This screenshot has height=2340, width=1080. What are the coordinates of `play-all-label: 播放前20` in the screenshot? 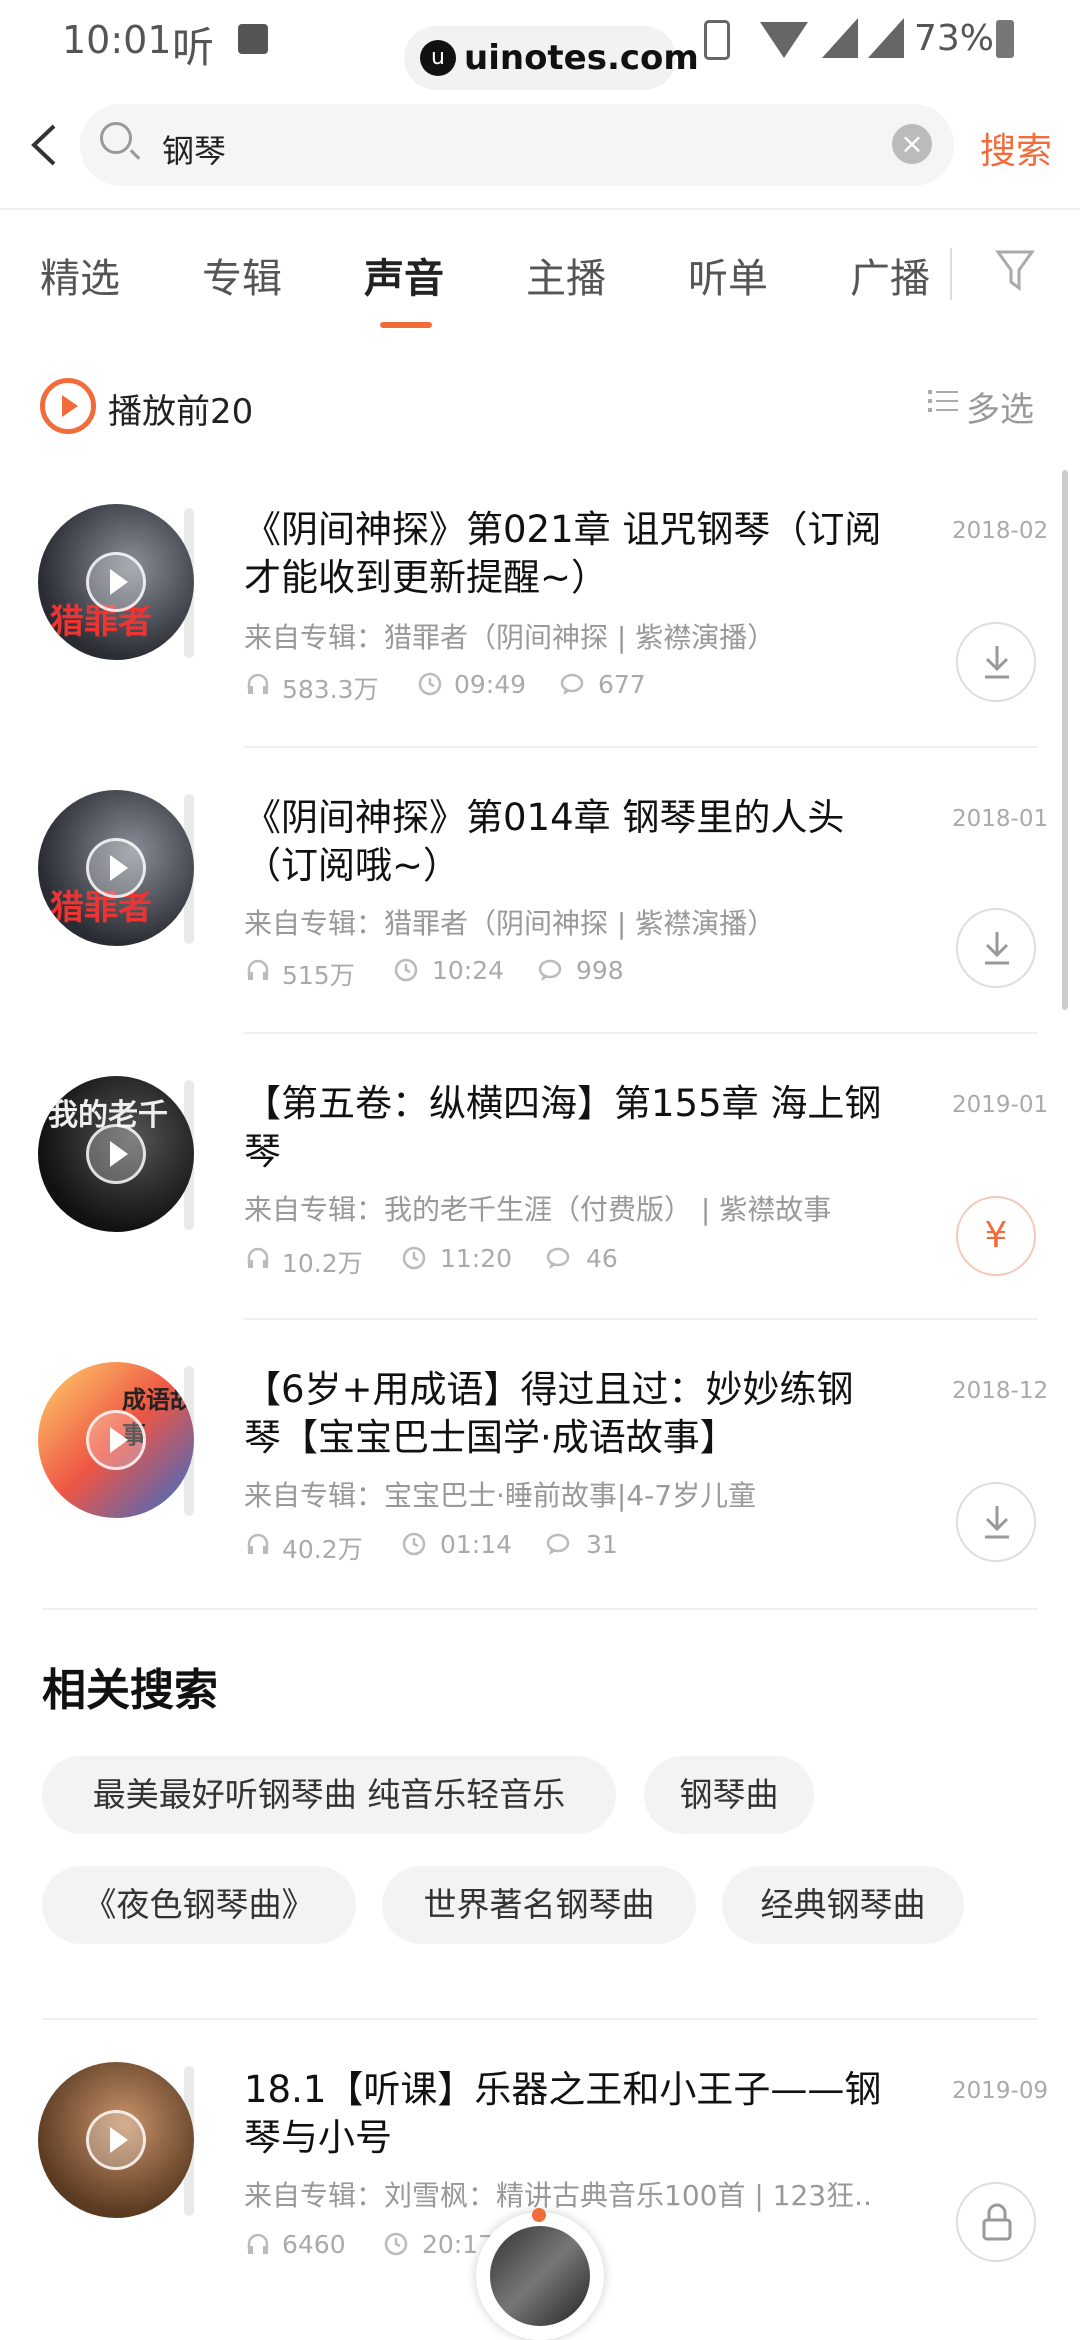 It's located at (180, 408).